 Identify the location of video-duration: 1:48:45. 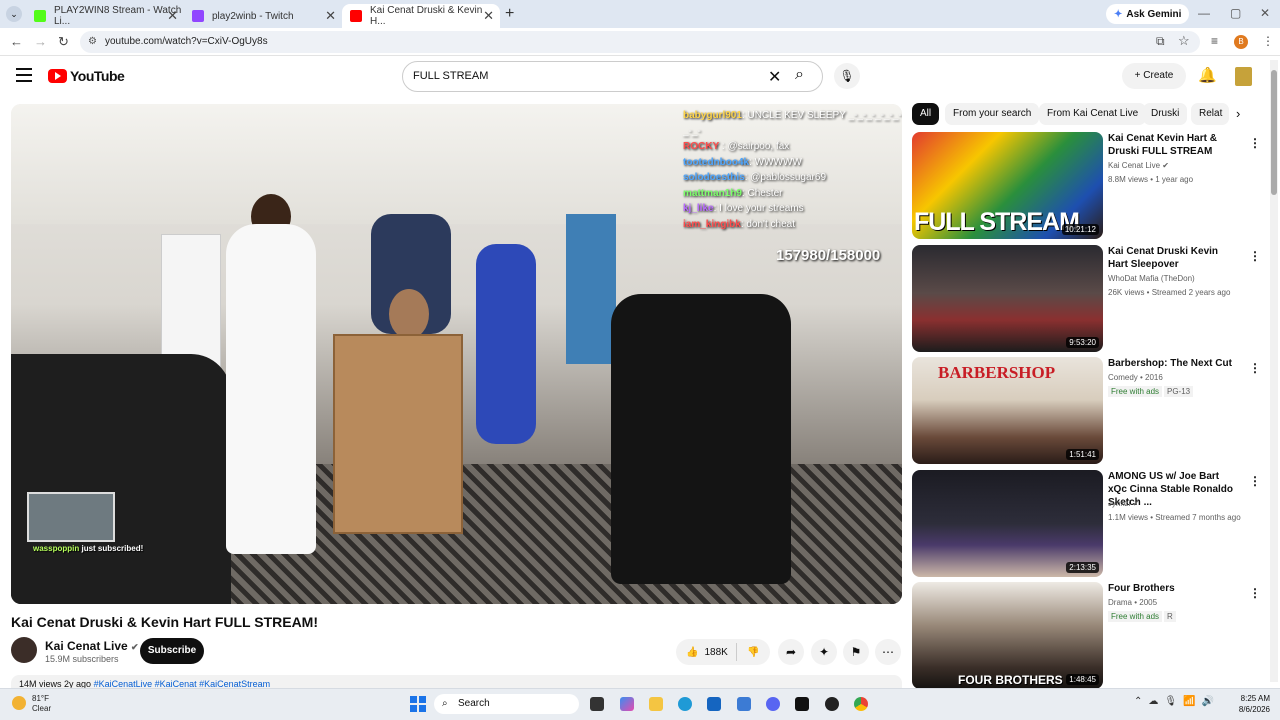
(1082, 679).